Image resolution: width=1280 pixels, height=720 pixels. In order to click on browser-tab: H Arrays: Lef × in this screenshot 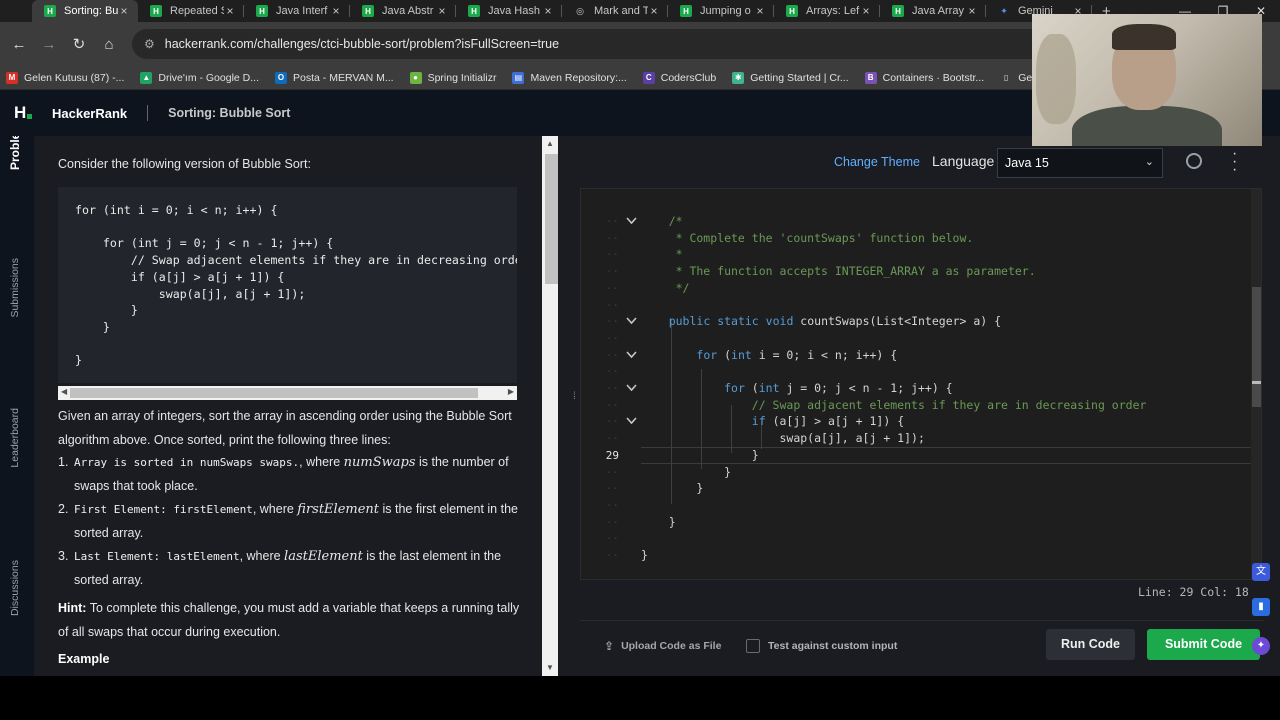, I will do `click(827, 11)`.